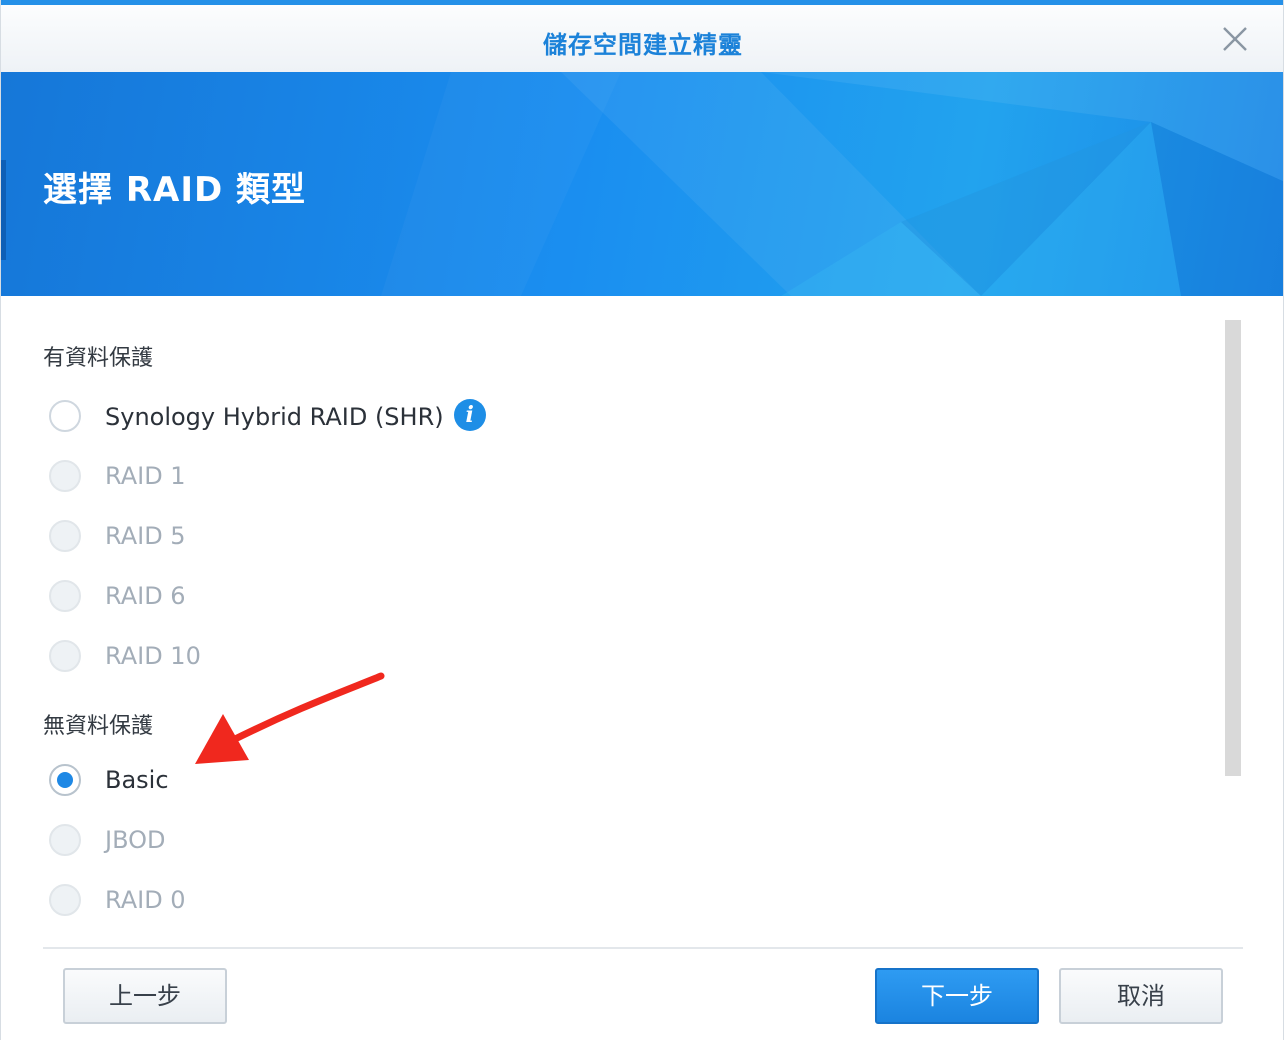 The width and height of the screenshot is (1284, 1040). I want to click on option-raid10: RAID 10, so click(397, 658).